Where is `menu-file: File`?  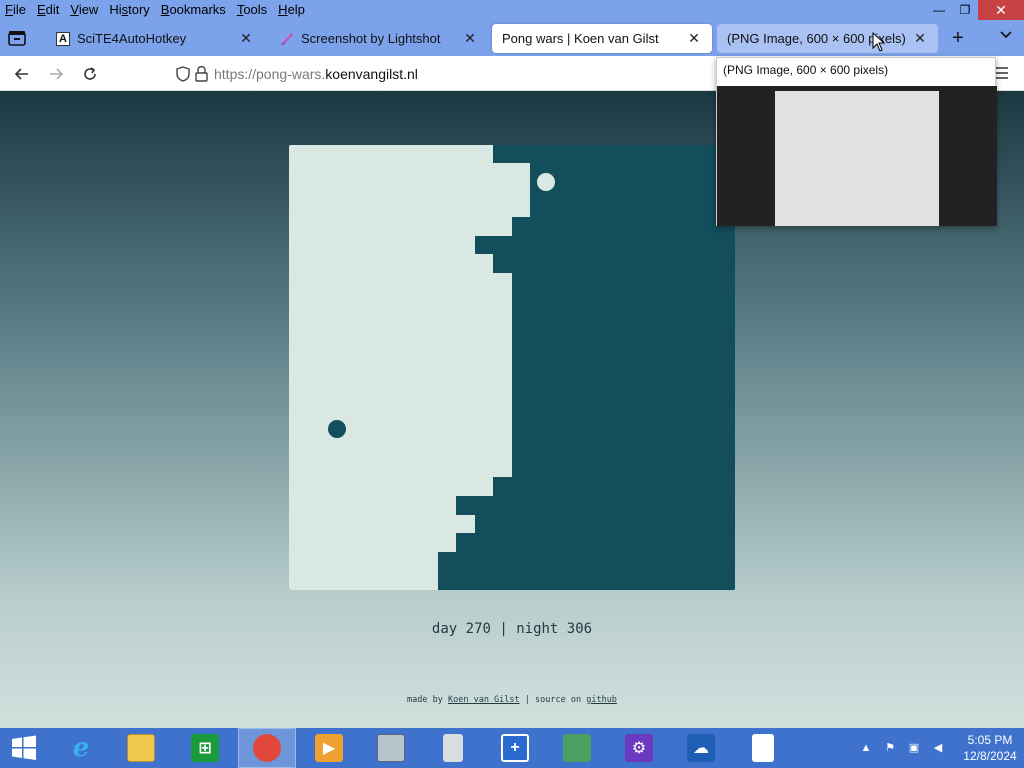 menu-file: File is located at coordinates (16, 10).